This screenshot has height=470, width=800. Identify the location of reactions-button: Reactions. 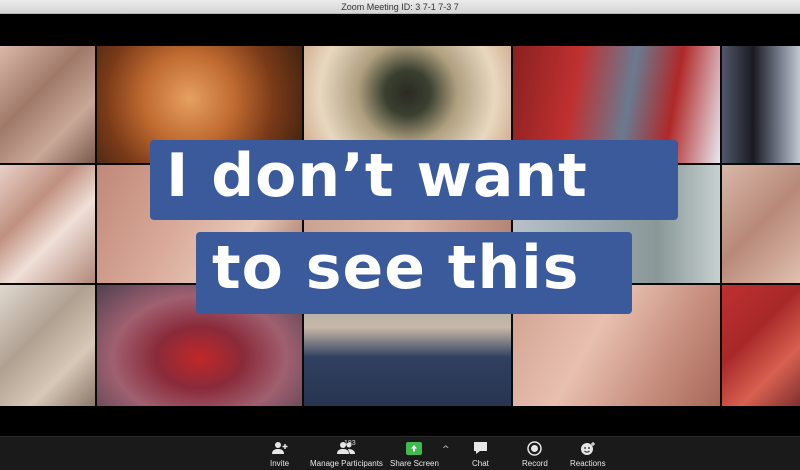
(588, 454).